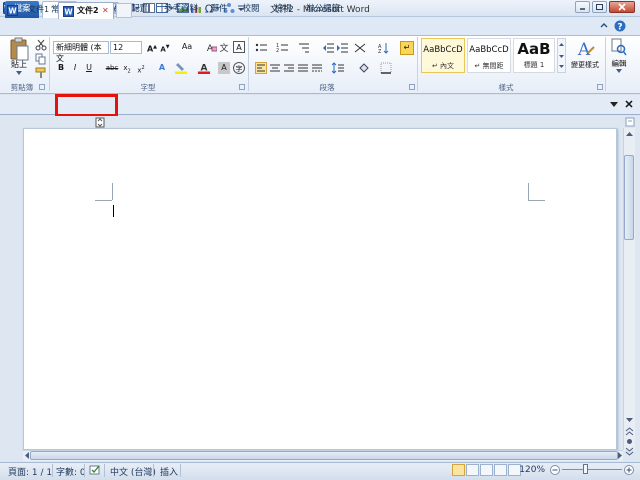 The width and height of the screenshot is (640, 480). I want to click on new-tab-button, so click(124, 10).